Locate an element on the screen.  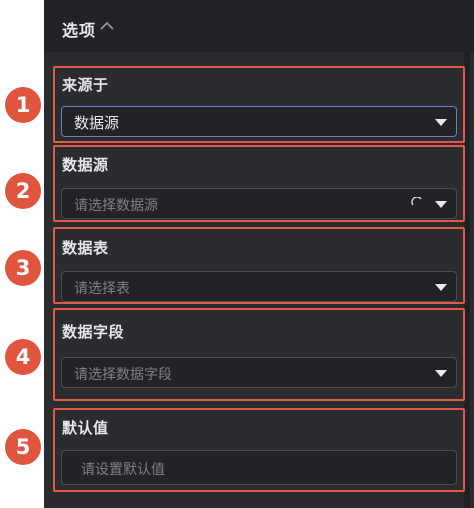
panel-header: 选项 is located at coordinates (259, 26).